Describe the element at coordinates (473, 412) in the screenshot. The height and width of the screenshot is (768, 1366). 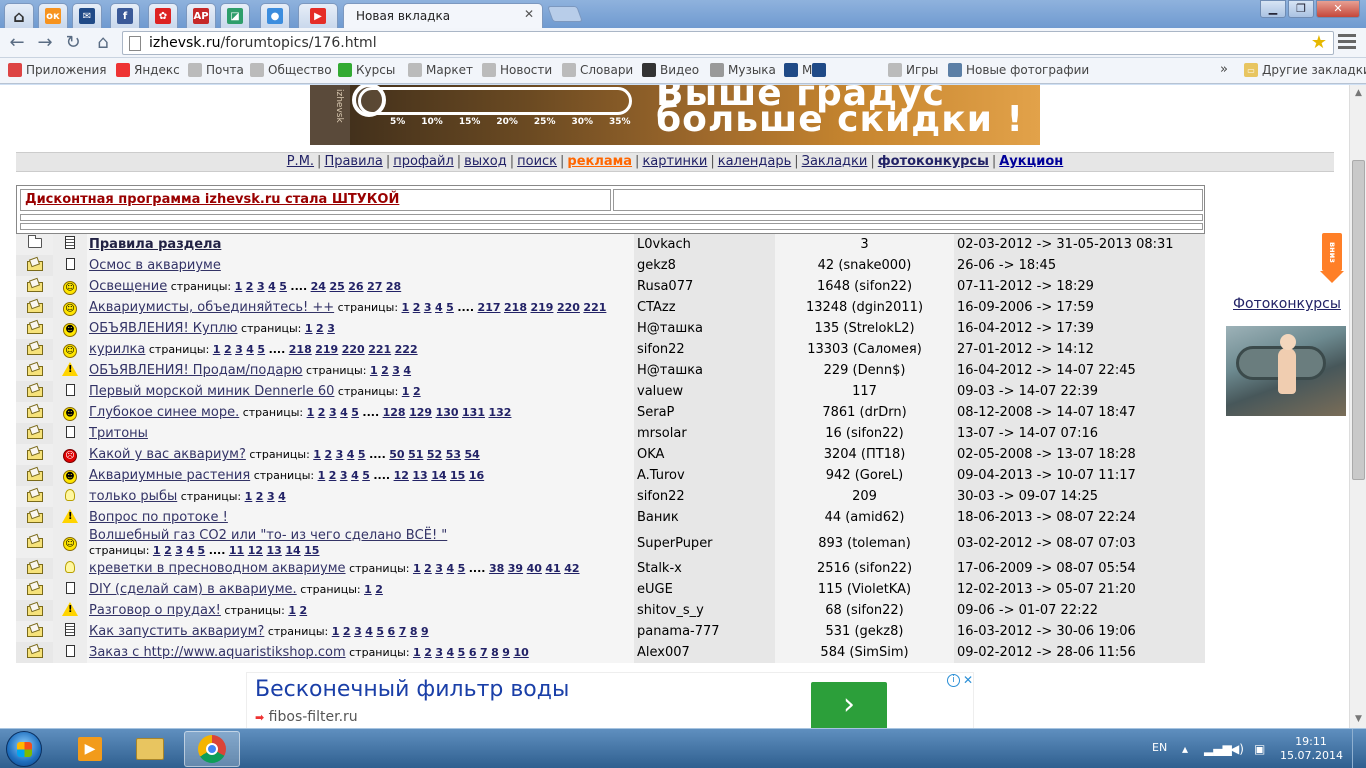
I see `page-link: 131` at that location.